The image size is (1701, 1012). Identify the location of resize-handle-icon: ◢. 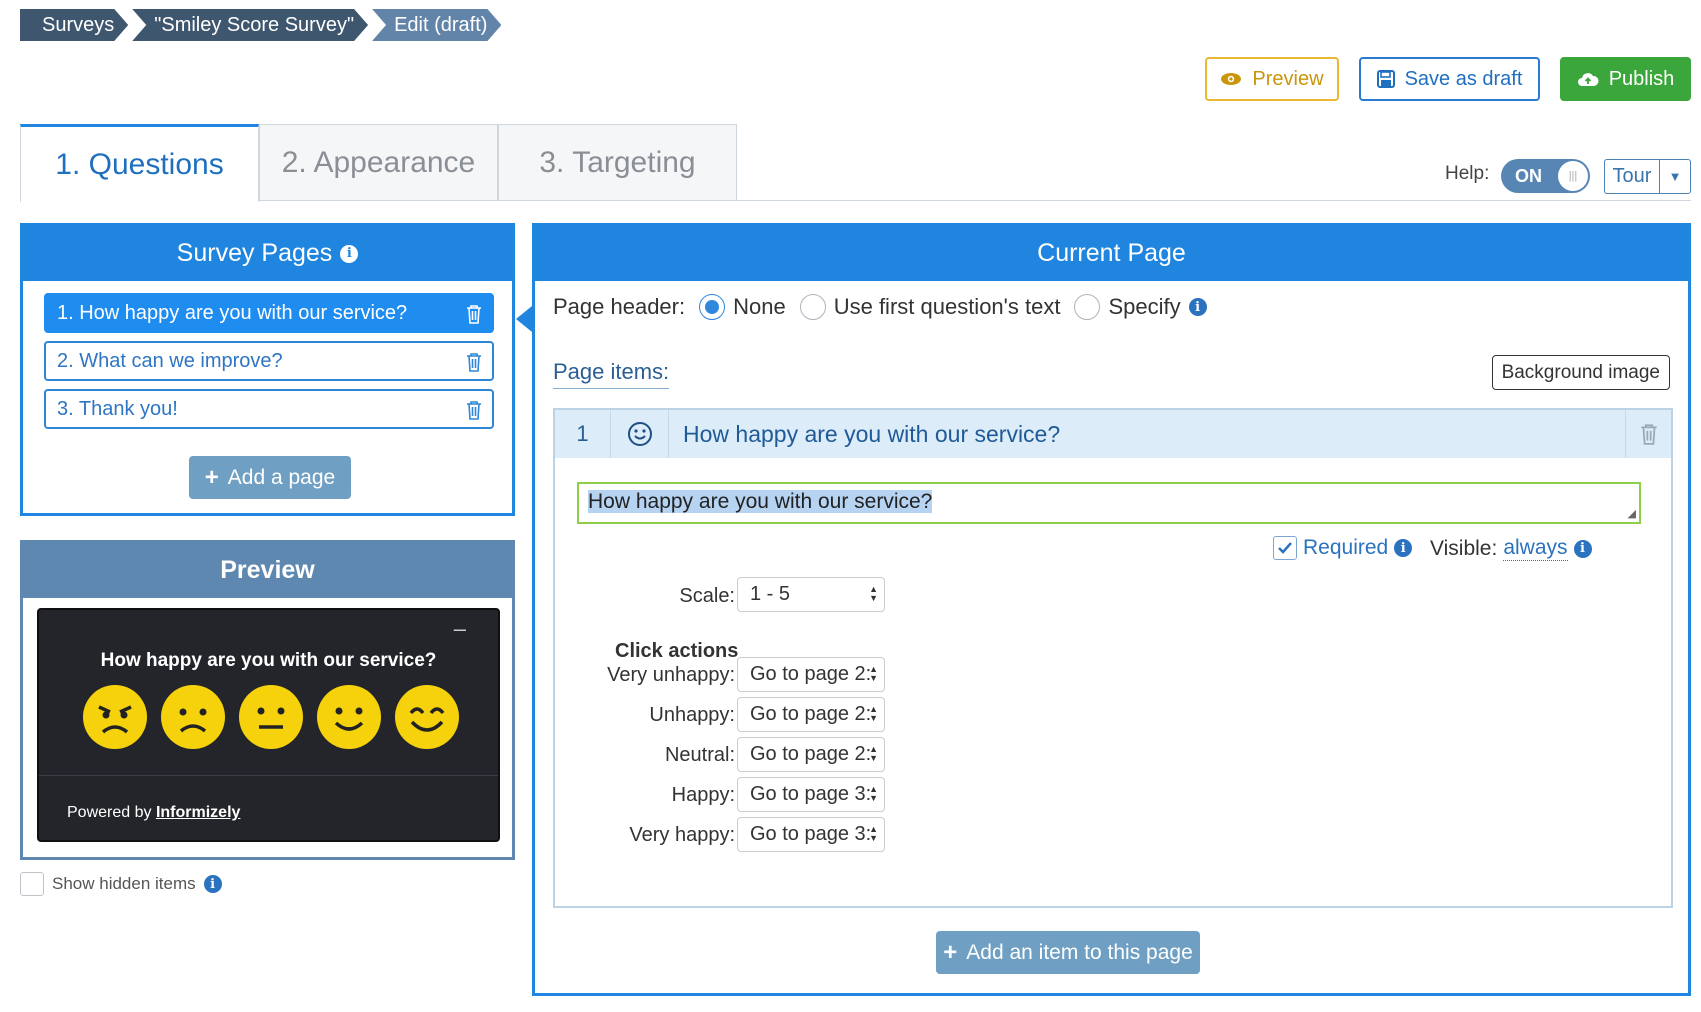
(1632, 513).